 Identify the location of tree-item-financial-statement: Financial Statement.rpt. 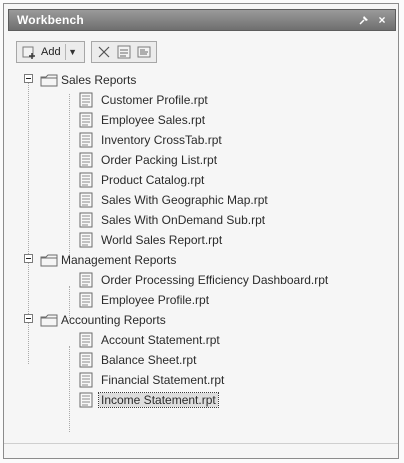
(204, 380).